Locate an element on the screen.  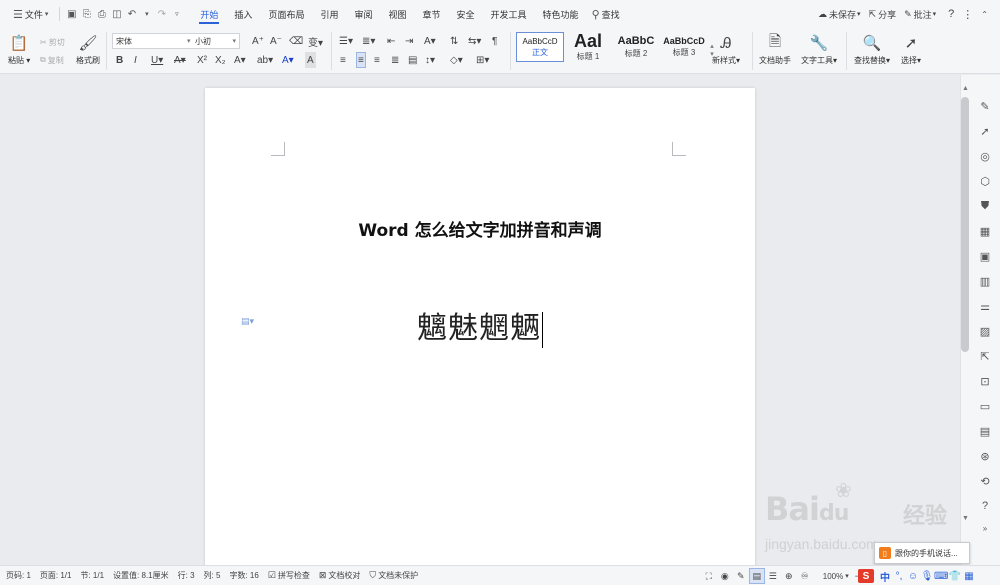
superscript-icon: X² is located at coordinates (202, 60).